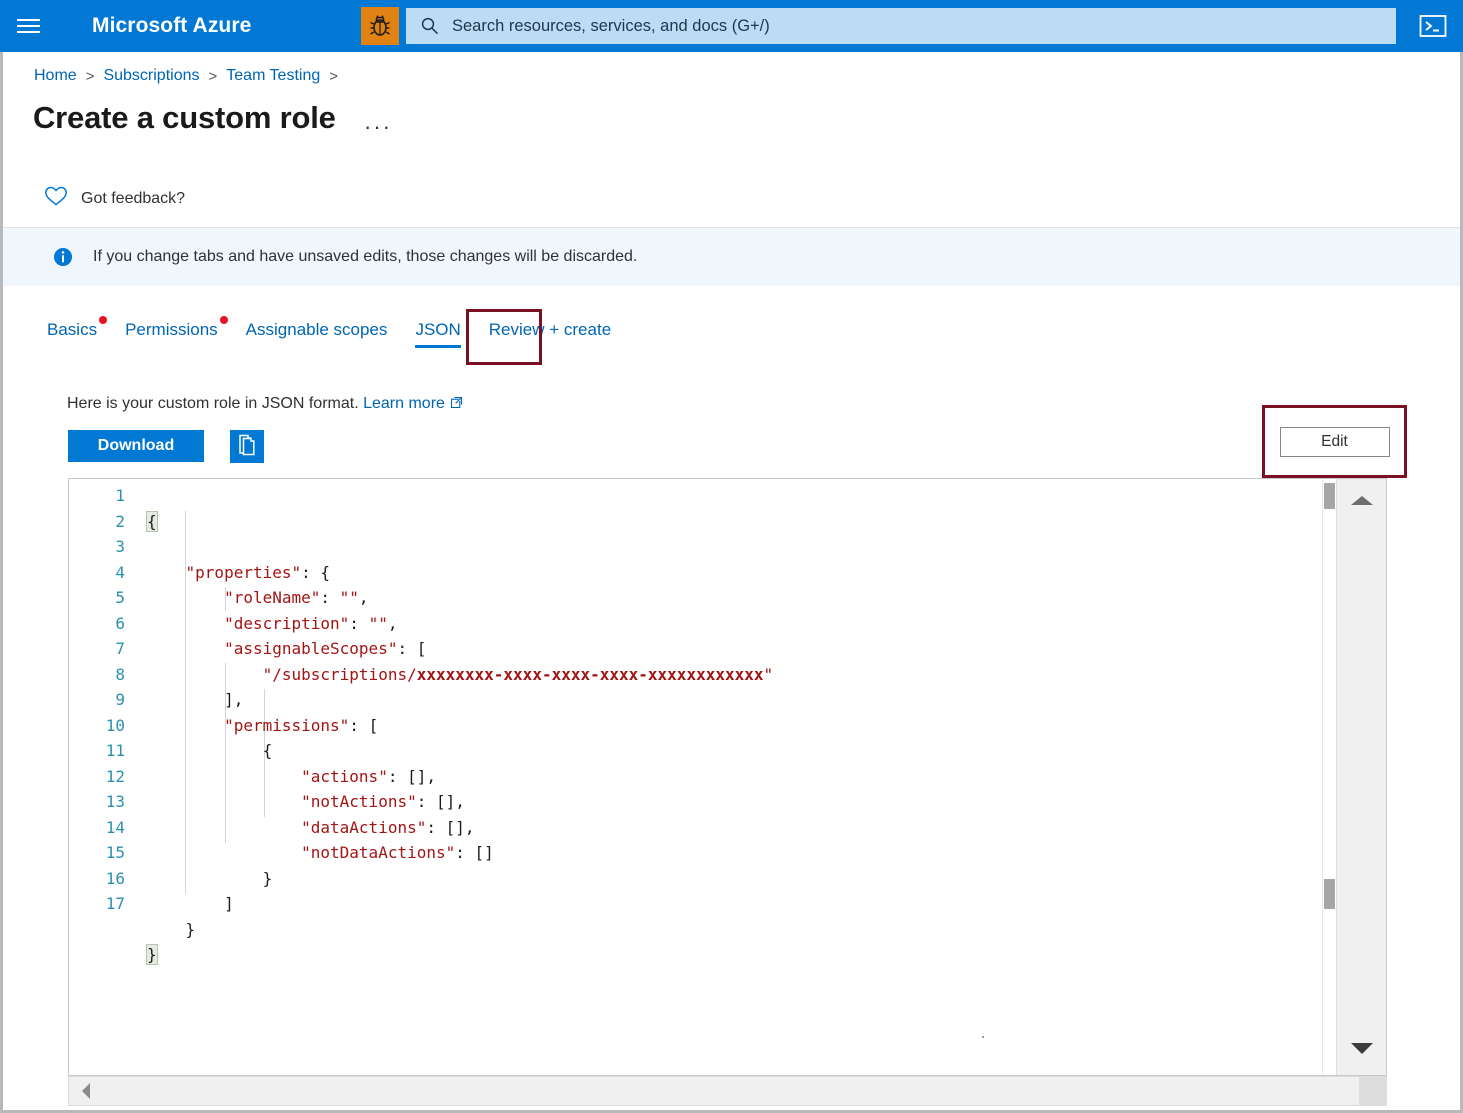 The width and height of the screenshot is (1463, 1113). Describe the element at coordinates (151, 76) in the screenshot. I see `breadcrumb-item-subscriptions: Subscriptions` at that location.